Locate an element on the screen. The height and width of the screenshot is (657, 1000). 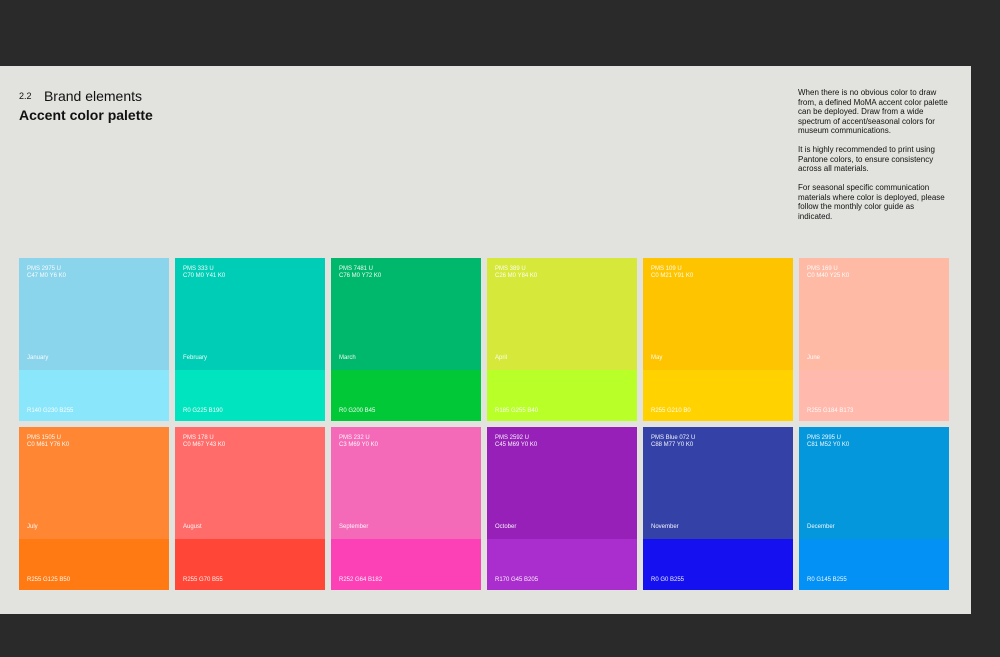
cmyk-code: C0 M67 Y43 K0 is located at coordinates (204, 445).